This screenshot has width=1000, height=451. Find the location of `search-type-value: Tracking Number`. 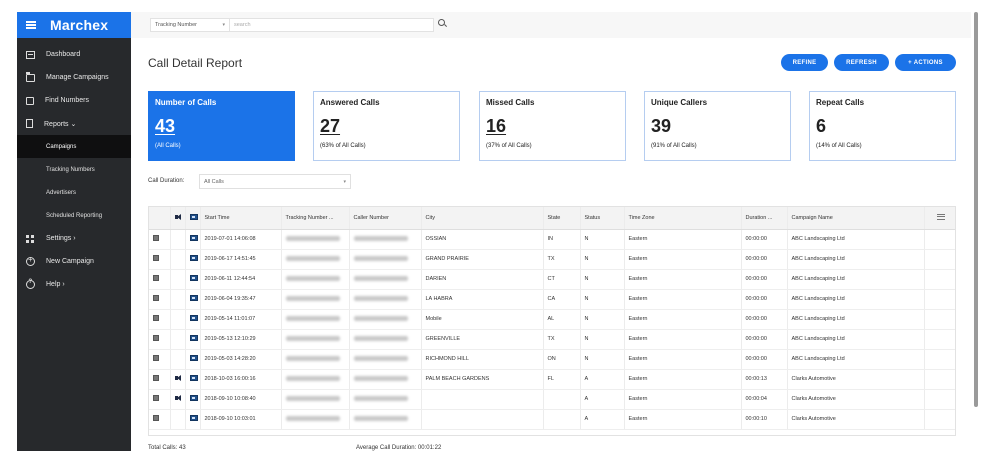

search-type-value: Tracking Number is located at coordinates (176, 25).